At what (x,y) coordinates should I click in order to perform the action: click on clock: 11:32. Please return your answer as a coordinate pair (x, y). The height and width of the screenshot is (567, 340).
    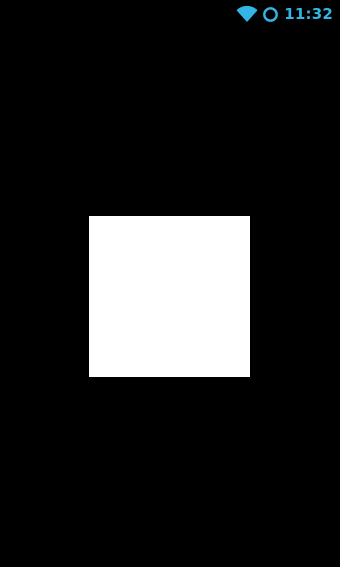
    Looking at the image, I should click on (308, 14).